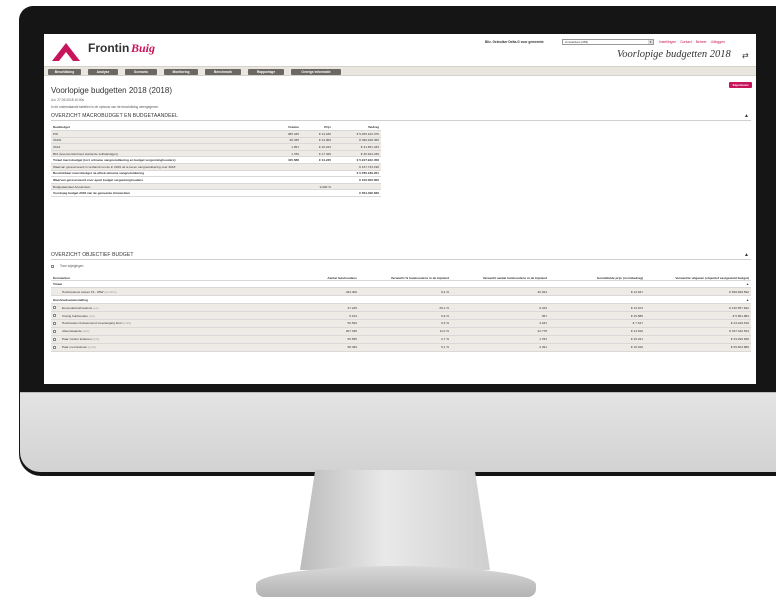 The width and height of the screenshot is (776, 597). I want to click on cell-households: 5.193, so click(321, 315).